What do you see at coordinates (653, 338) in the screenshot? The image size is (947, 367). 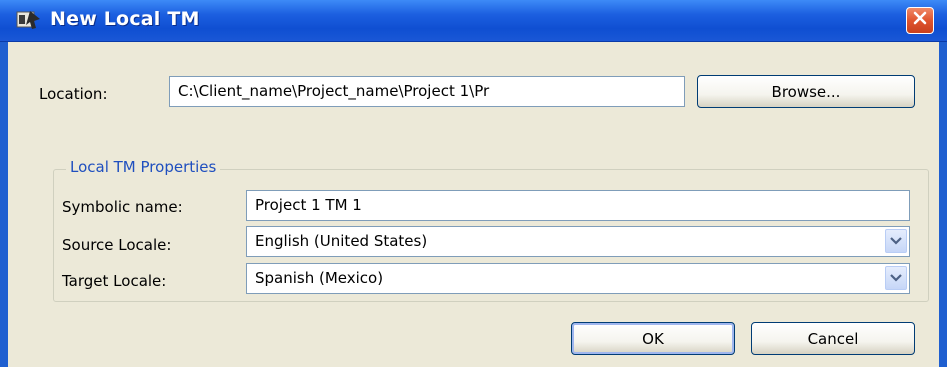 I see `ok-button: OK` at bounding box center [653, 338].